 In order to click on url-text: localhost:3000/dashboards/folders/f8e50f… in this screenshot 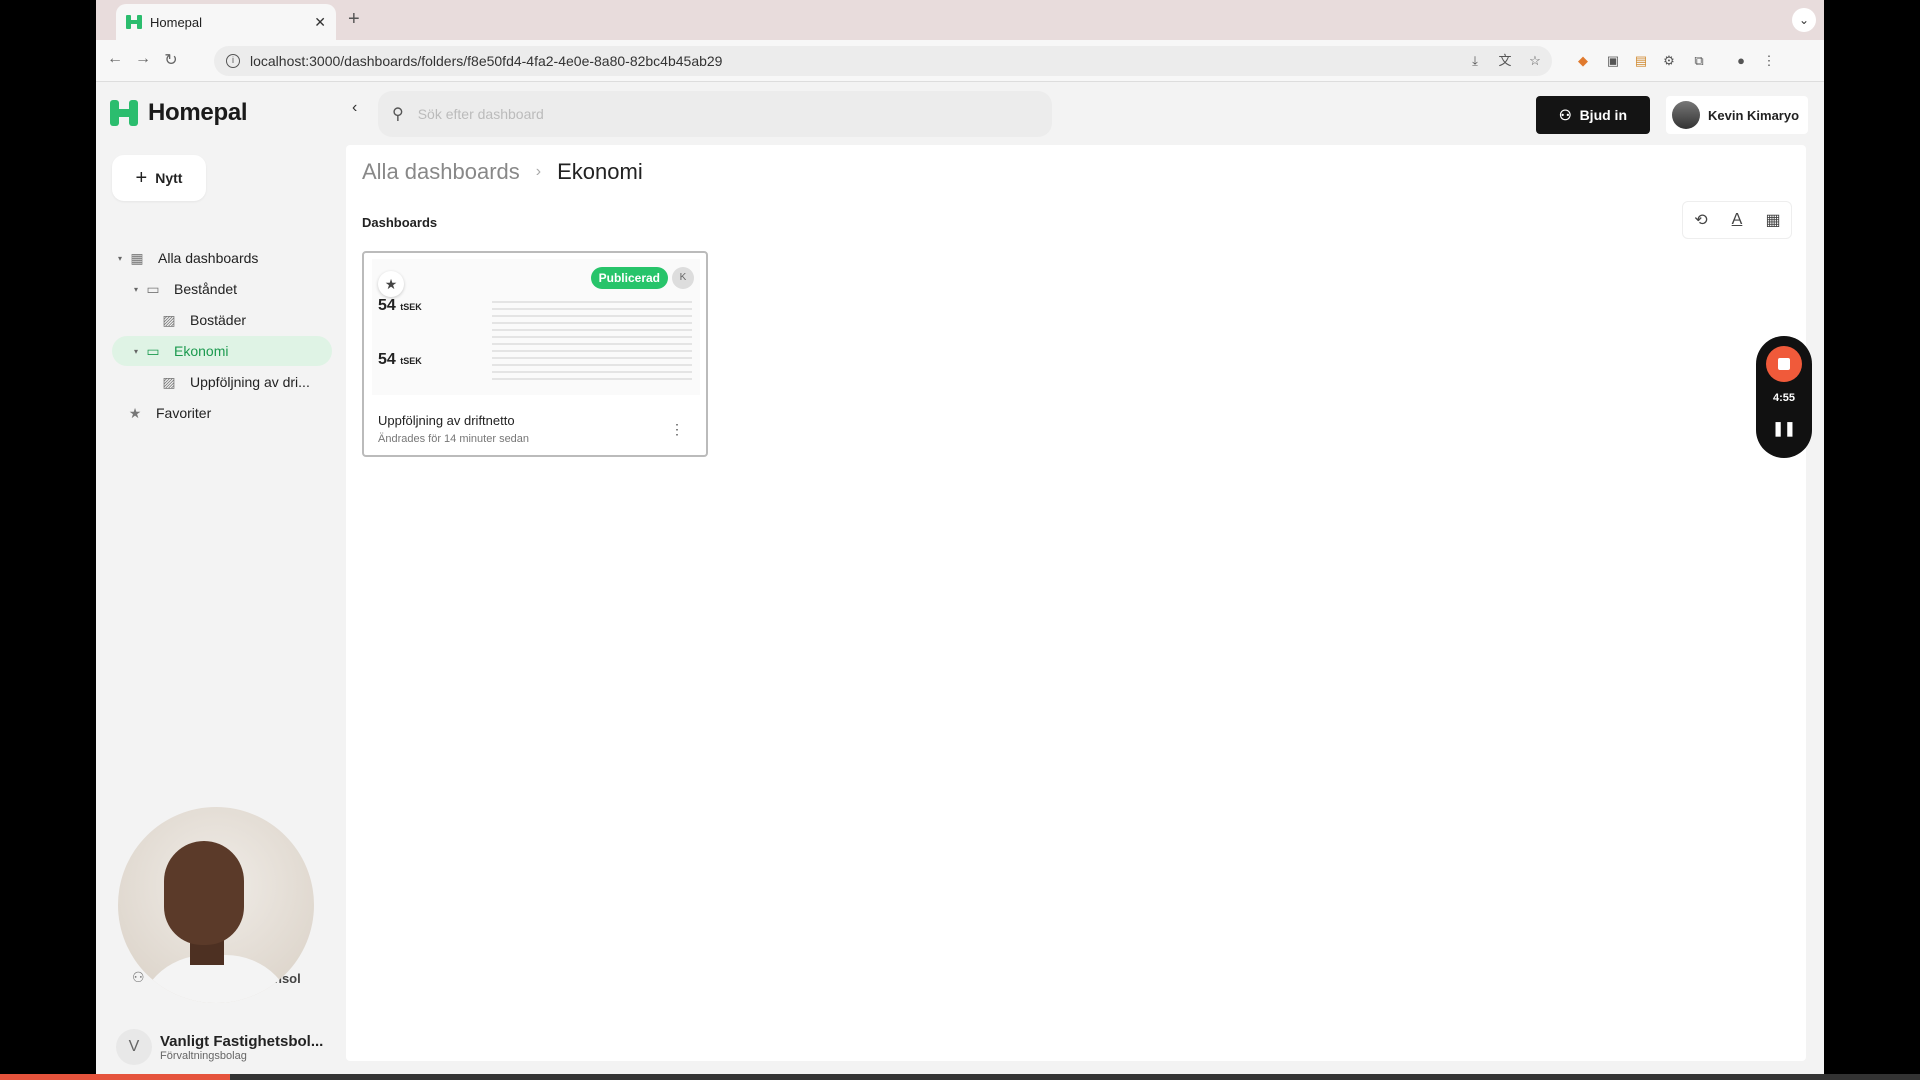, I will do `click(486, 61)`.